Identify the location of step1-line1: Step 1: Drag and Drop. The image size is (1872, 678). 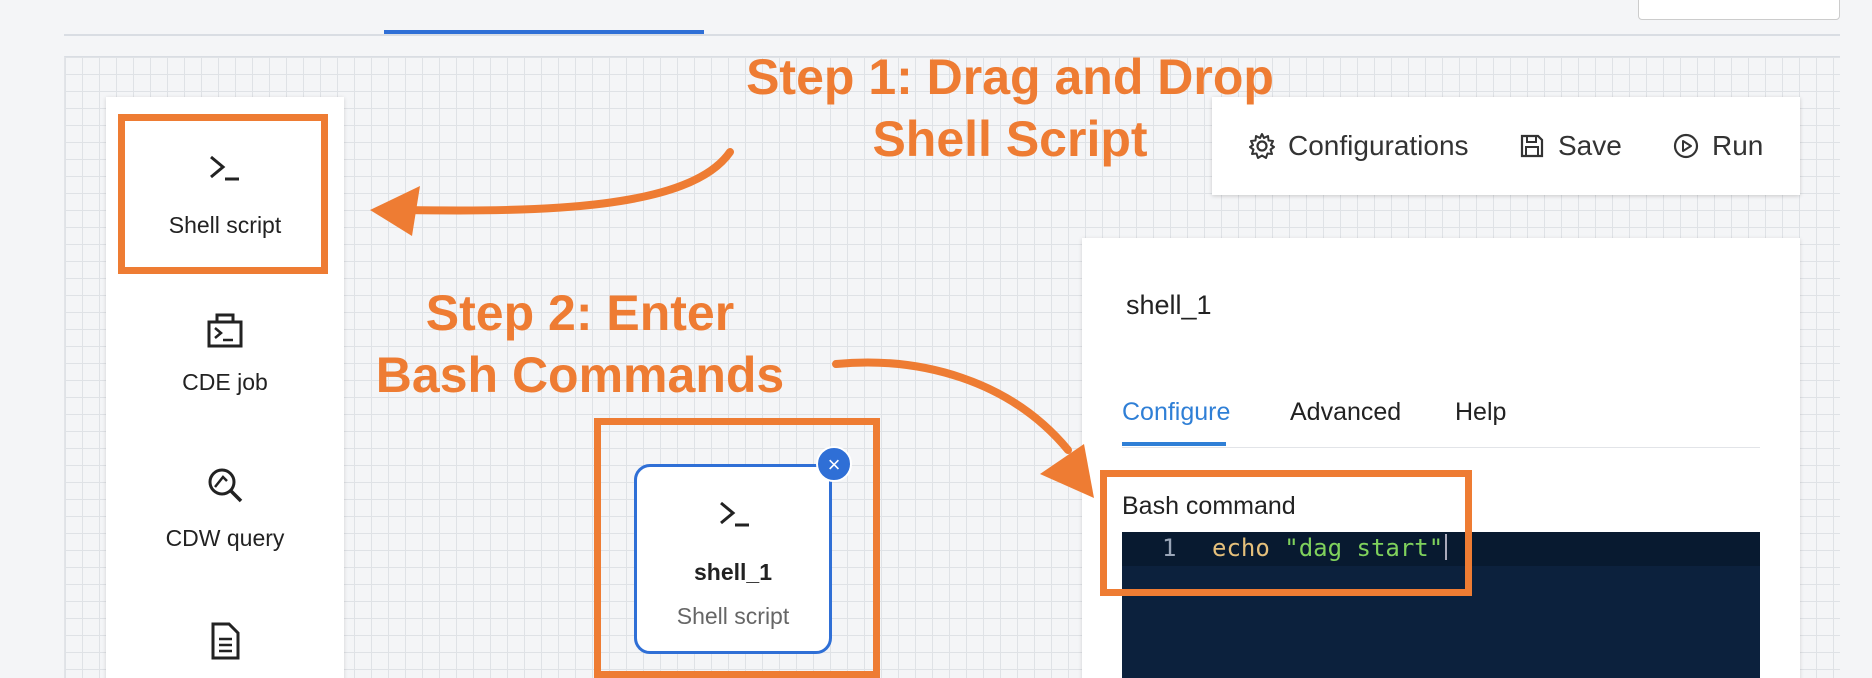
(1010, 77).